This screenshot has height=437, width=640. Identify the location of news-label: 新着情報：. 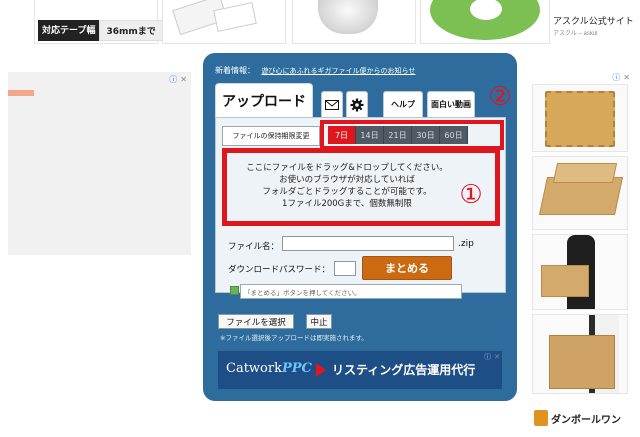
(235, 70).